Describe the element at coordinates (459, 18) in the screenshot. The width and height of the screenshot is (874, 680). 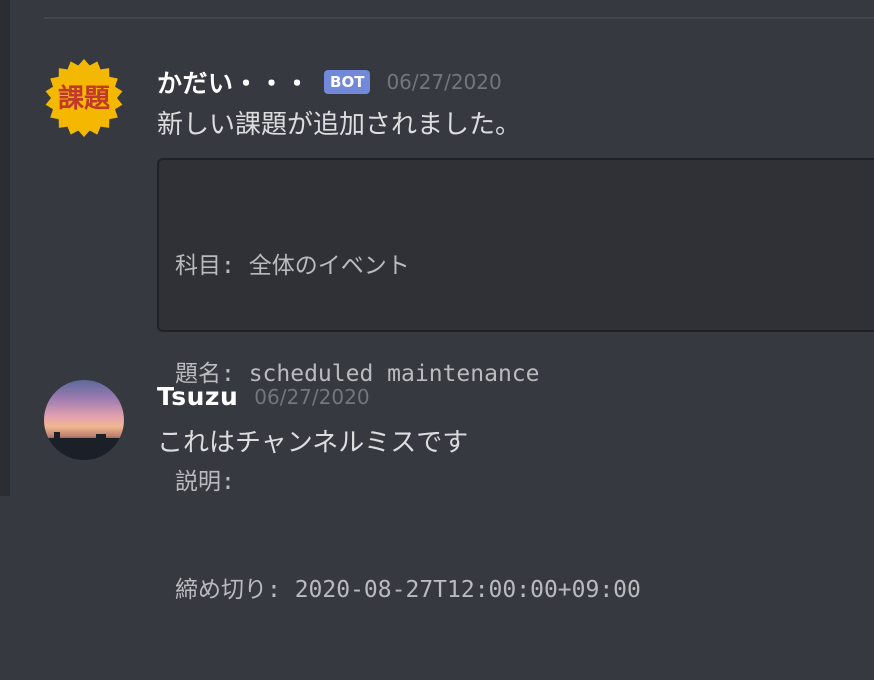
I see `message-divider` at that location.